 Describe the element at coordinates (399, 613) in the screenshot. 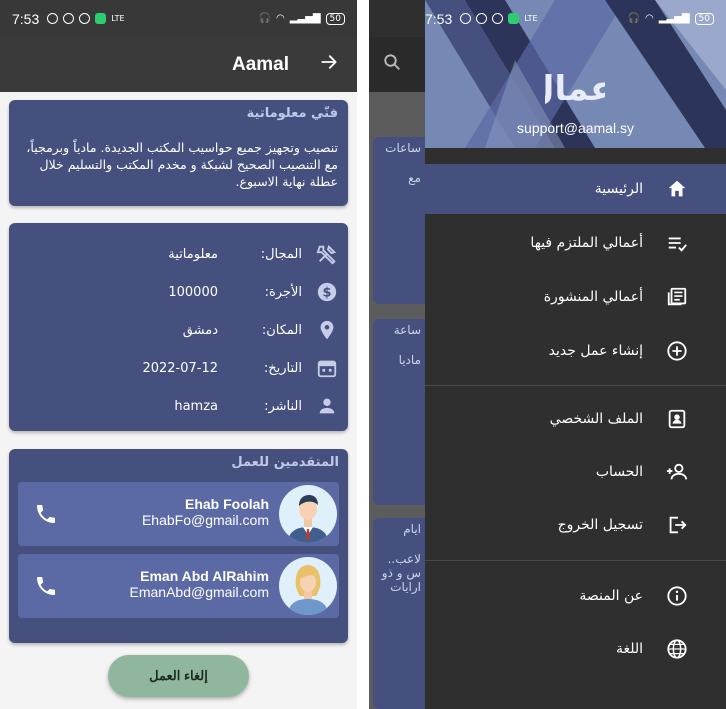

I see `background-card: ايام لاعب.. س و ذو ارايات` at that location.